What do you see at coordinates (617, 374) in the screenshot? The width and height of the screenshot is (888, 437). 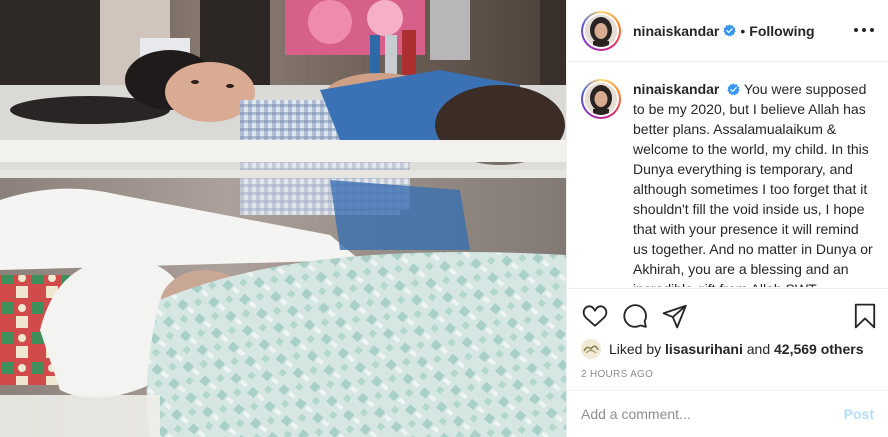 I see `post-timestamp: 2 HOURS AGO` at bounding box center [617, 374].